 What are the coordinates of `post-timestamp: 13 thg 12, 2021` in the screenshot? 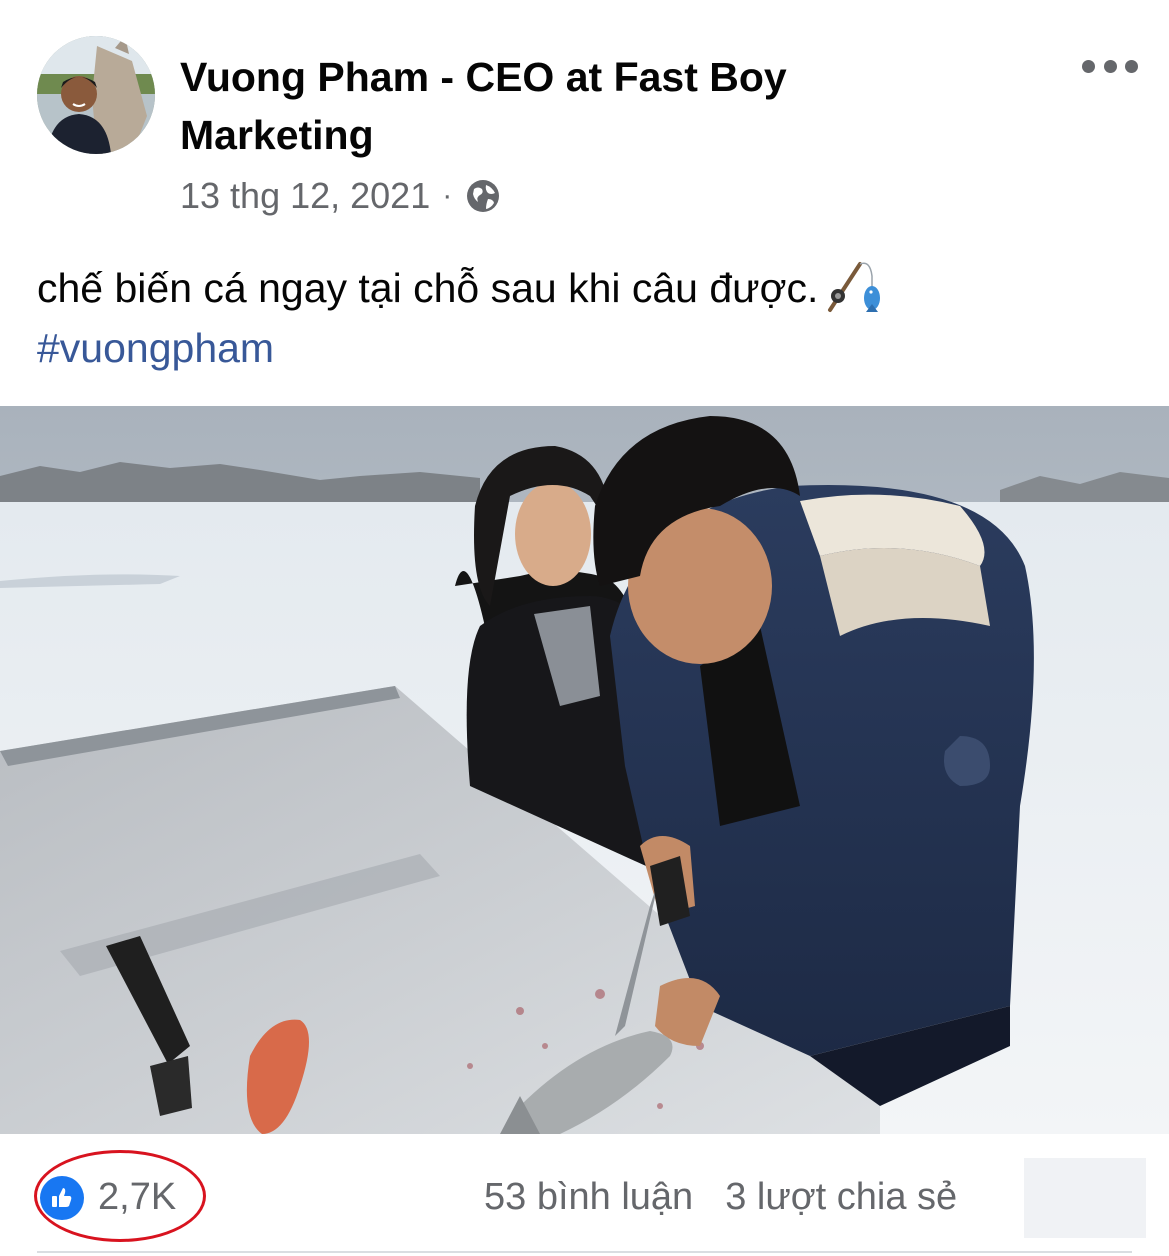 It's located at (305, 196).